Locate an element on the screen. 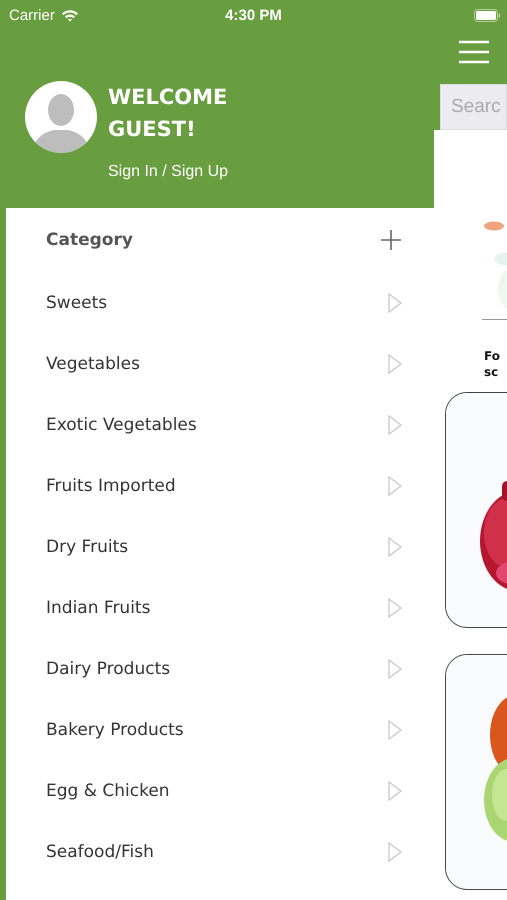 This screenshot has width=507, height=900. category-item: Fruits Imported is located at coordinates (111, 486).